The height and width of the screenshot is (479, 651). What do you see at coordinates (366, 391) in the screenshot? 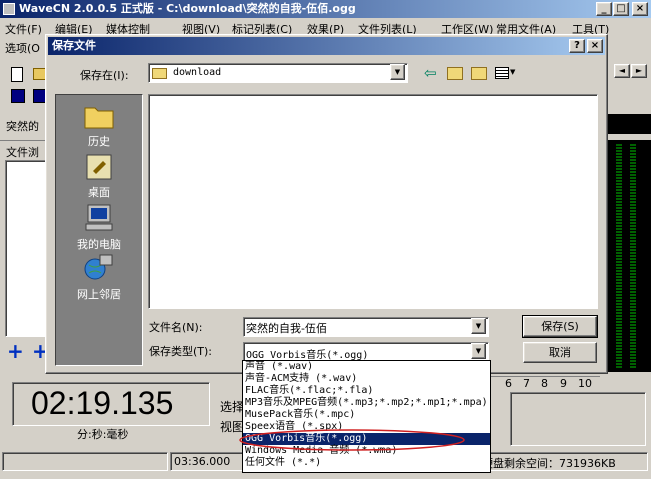
I see `filetype-option: FLAC音乐(*.flac;*.fla)` at bounding box center [366, 391].